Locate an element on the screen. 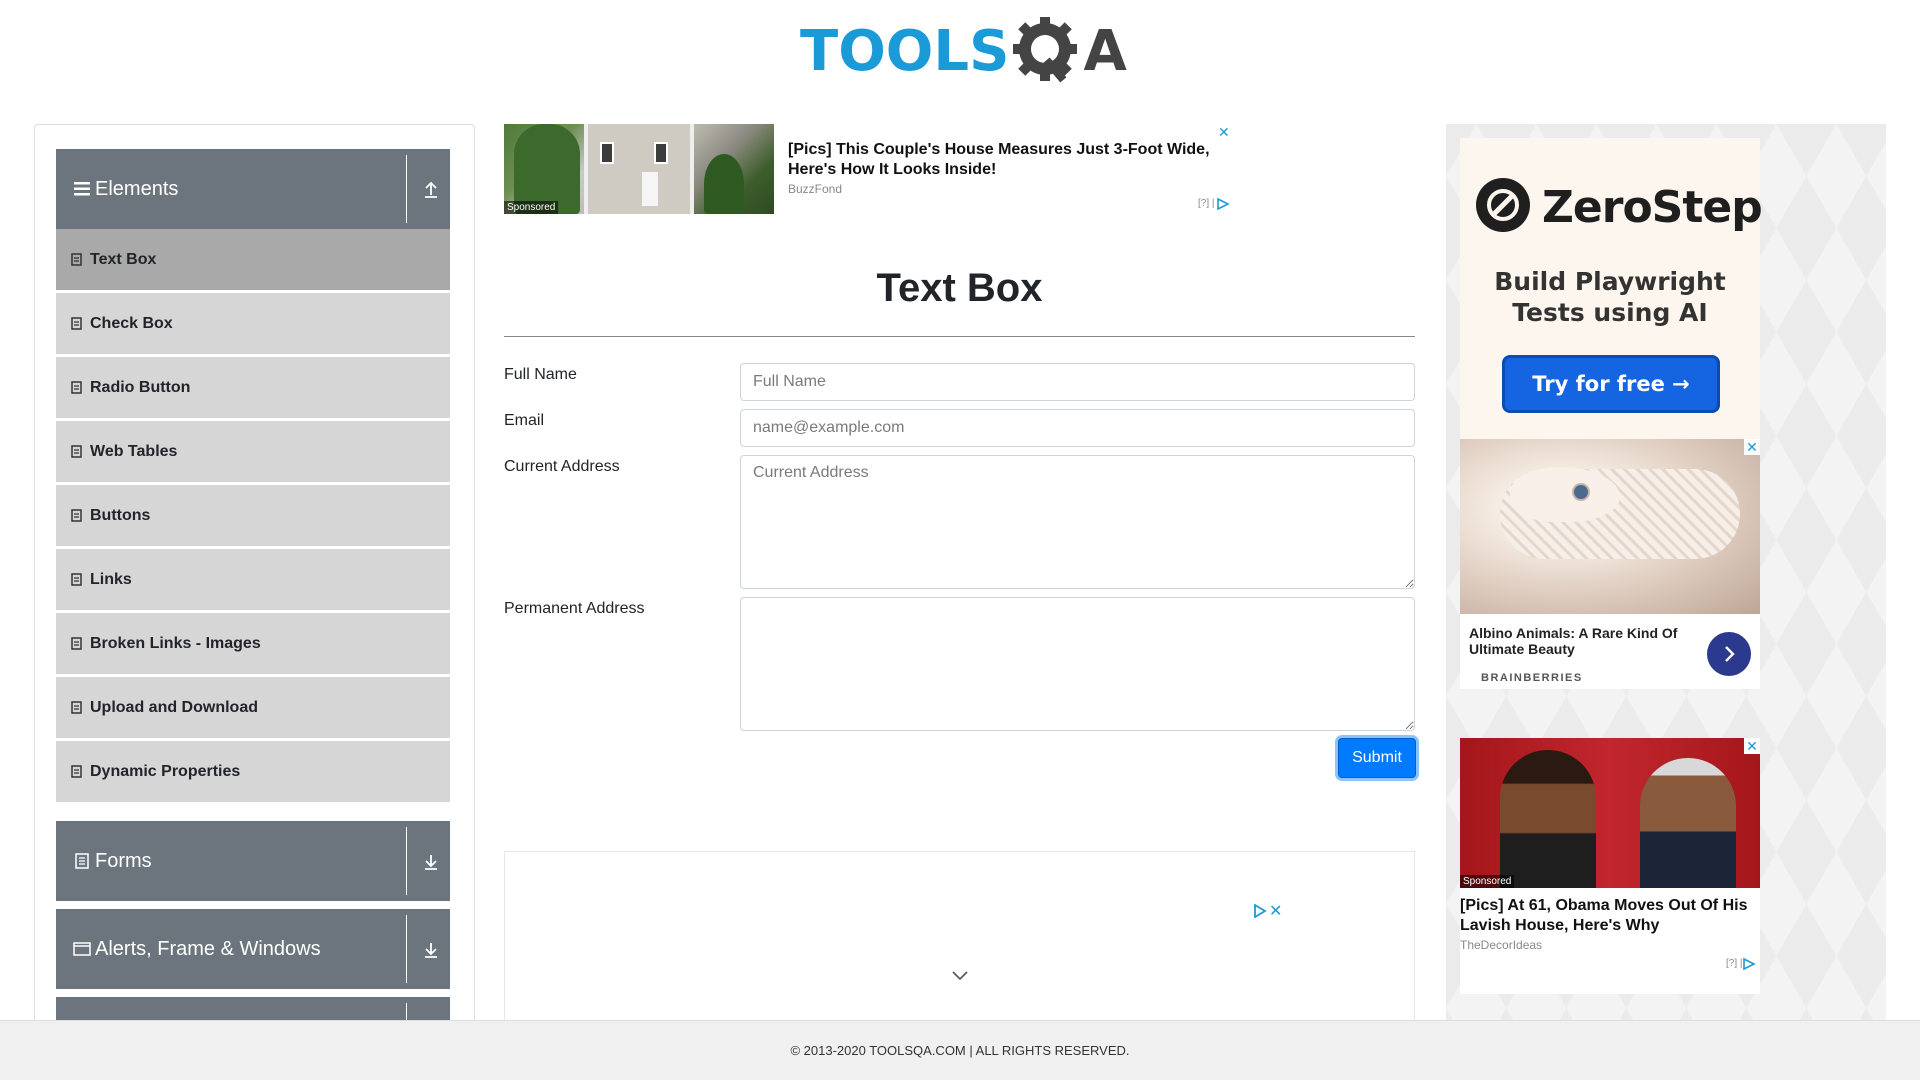 This screenshot has height=1080, width=1920. snake-eye-shape is located at coordinates (1581, 492).